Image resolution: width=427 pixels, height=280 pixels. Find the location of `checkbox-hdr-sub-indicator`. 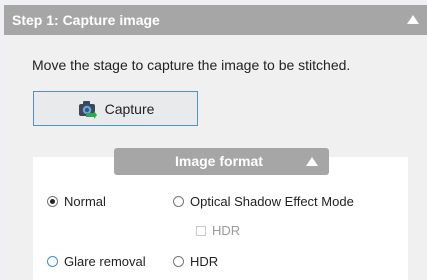

checkbox-hdr-sub-indicator is located at coordinates (201, 230).